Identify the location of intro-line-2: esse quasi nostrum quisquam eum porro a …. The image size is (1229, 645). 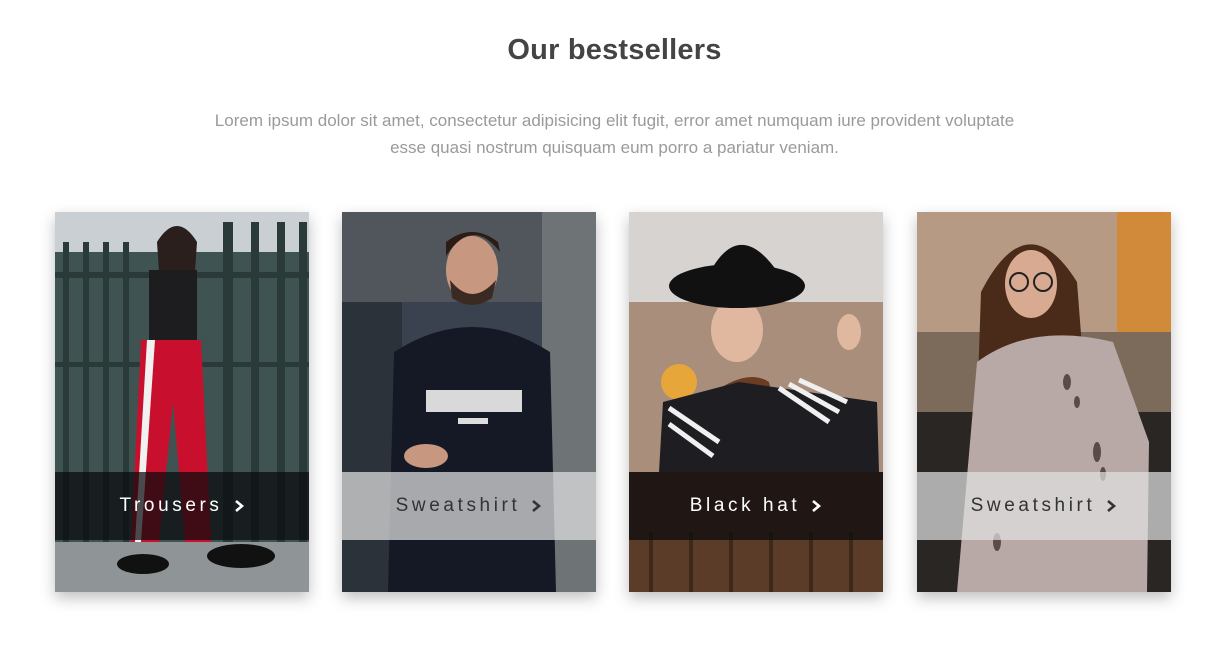
(614, 147).